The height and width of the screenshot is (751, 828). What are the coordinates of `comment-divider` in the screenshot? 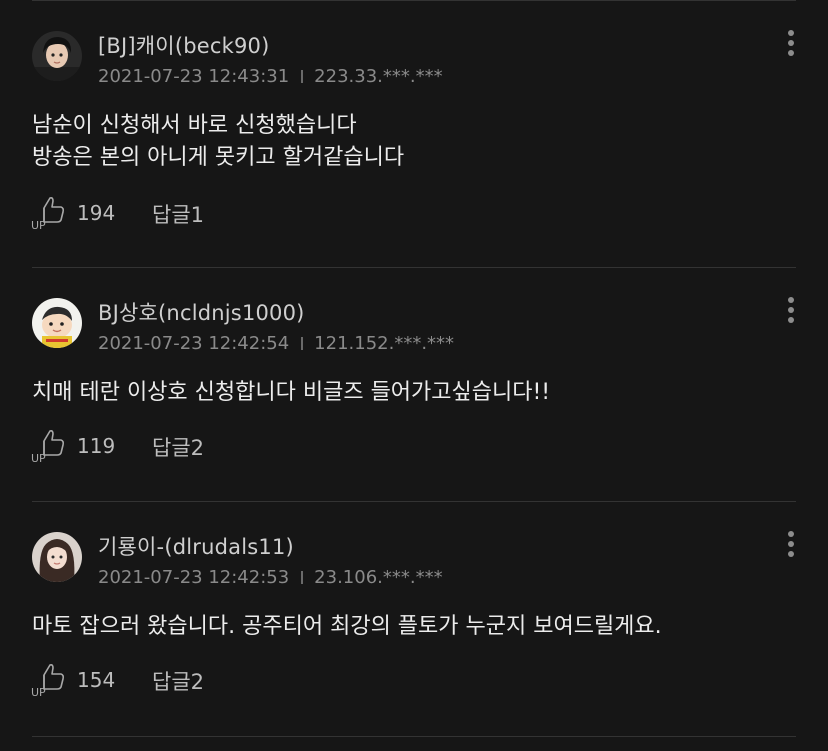 It's located at (414, 736).